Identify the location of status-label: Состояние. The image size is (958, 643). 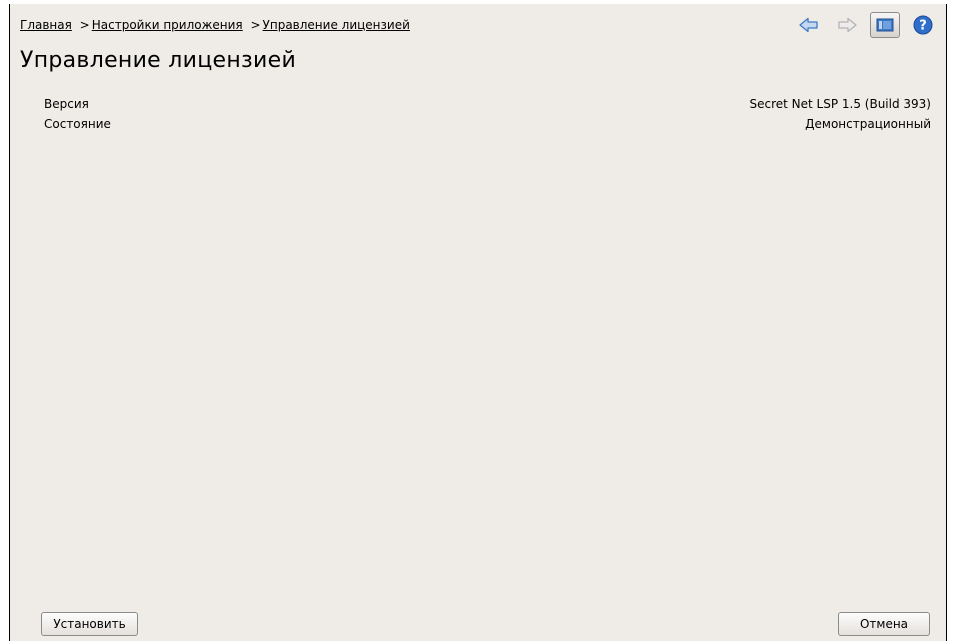
(77, 124).